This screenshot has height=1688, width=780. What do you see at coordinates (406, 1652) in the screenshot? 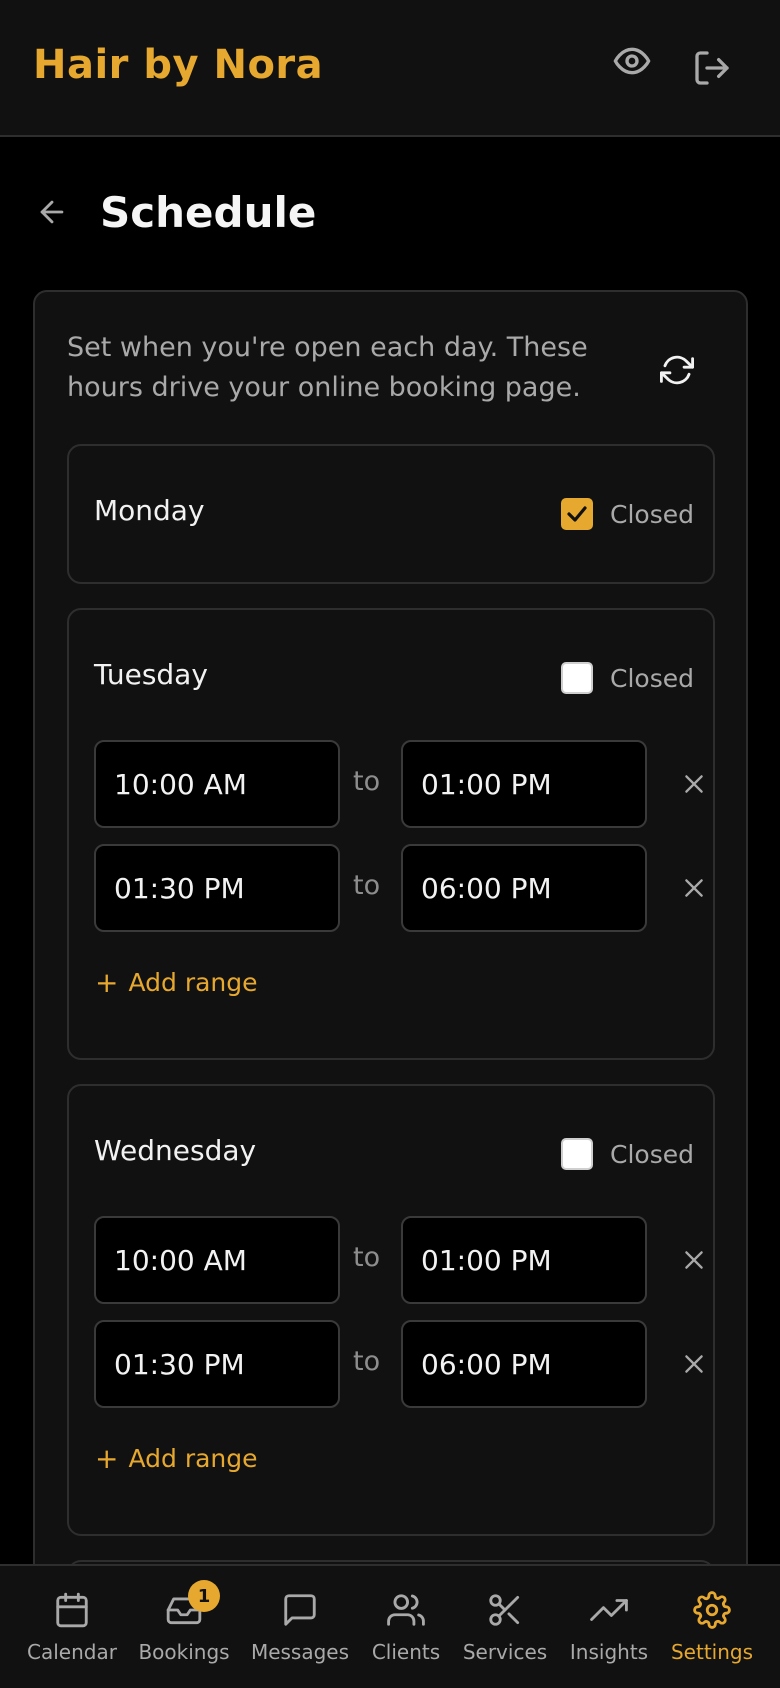
I see `nav-label: Clients` at bounding box center [406, 1652].